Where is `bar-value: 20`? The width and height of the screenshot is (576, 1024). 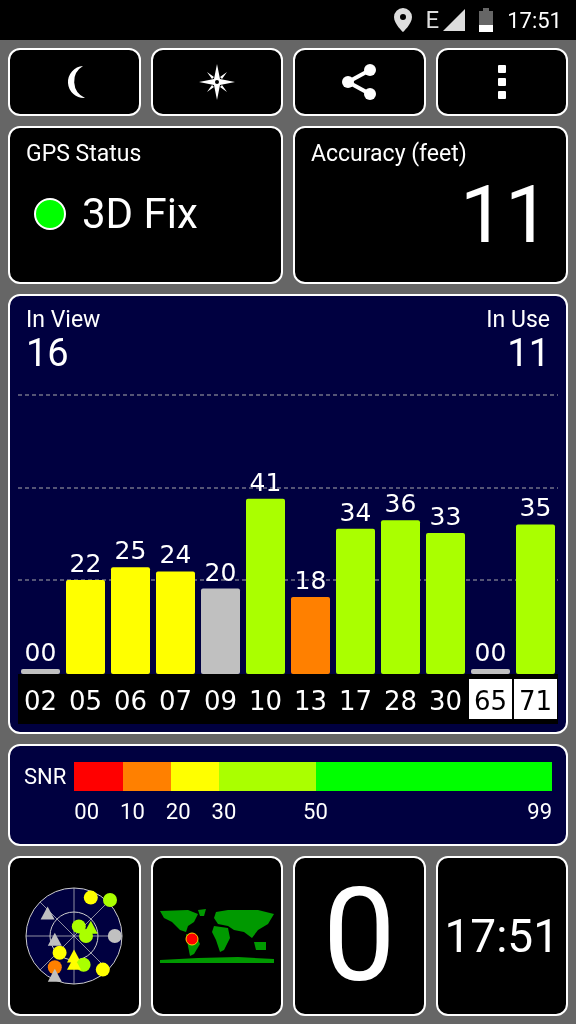 bar-value: 20 is located at coordinates (220, 572).